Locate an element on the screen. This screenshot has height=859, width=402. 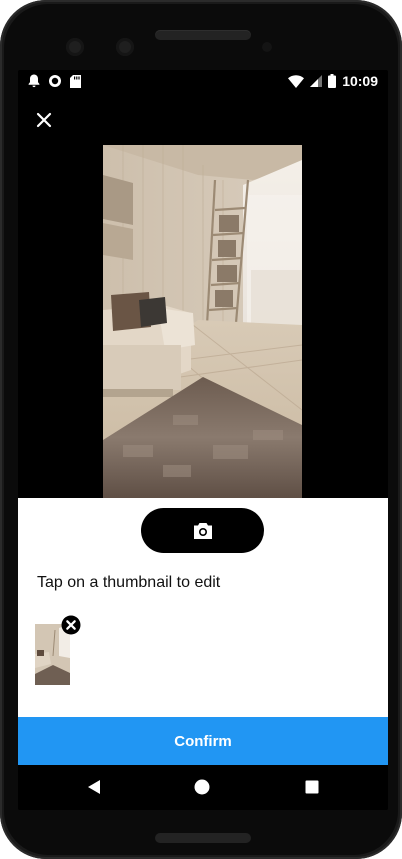
remove-thumbnail-button is located at coordinates (71, 625).